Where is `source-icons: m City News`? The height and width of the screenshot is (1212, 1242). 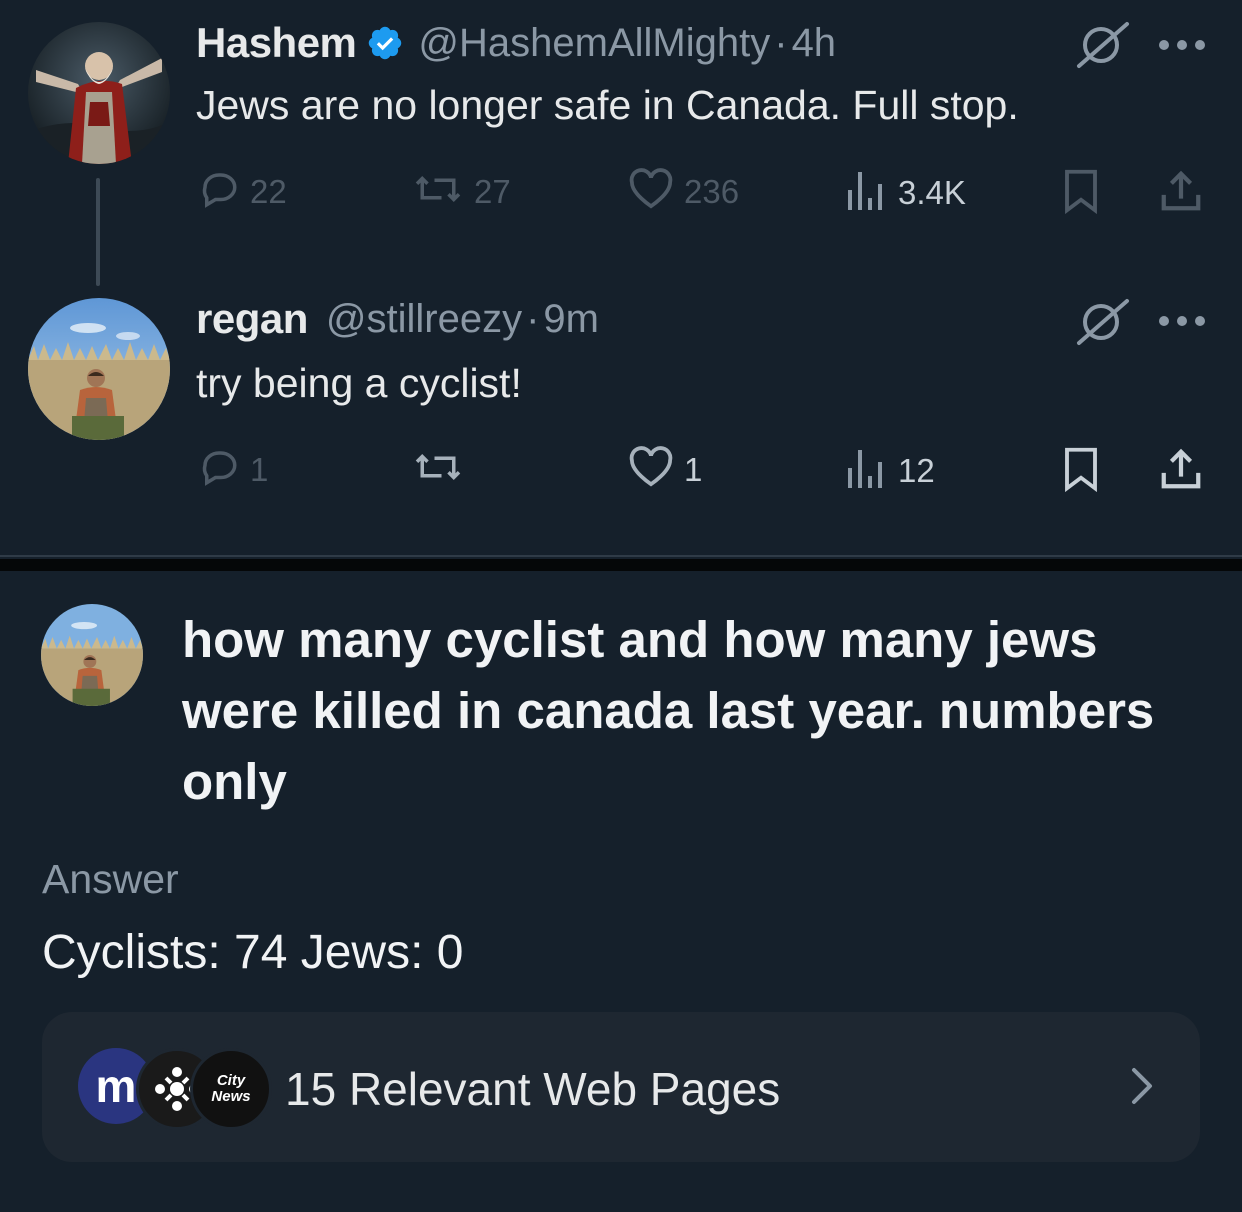
source-icons: m City News is located at coordinates (178, 1089).